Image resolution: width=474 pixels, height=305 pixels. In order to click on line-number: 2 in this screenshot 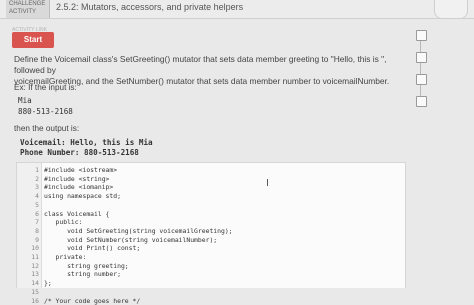, I will do `click(28, 179)`.